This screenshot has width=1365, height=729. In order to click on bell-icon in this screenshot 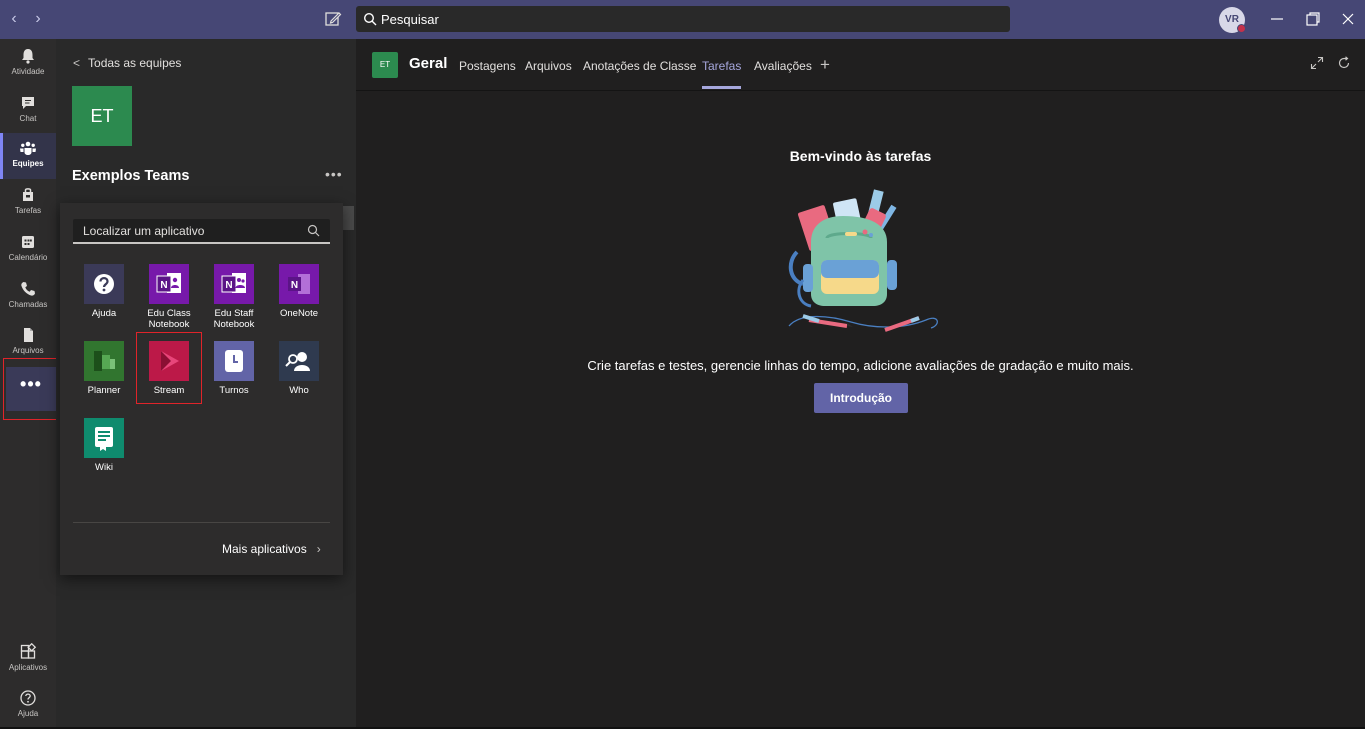, I will do `click(28, 56)`.